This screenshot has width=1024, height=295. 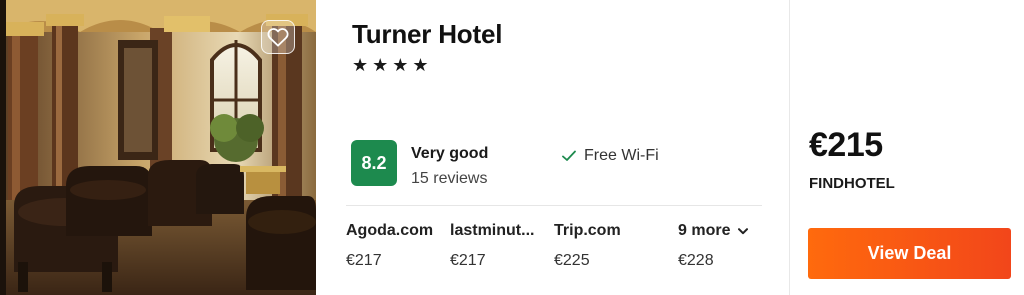 I want to click on more-providers-button: 9 more, so click(x=723, y=231).